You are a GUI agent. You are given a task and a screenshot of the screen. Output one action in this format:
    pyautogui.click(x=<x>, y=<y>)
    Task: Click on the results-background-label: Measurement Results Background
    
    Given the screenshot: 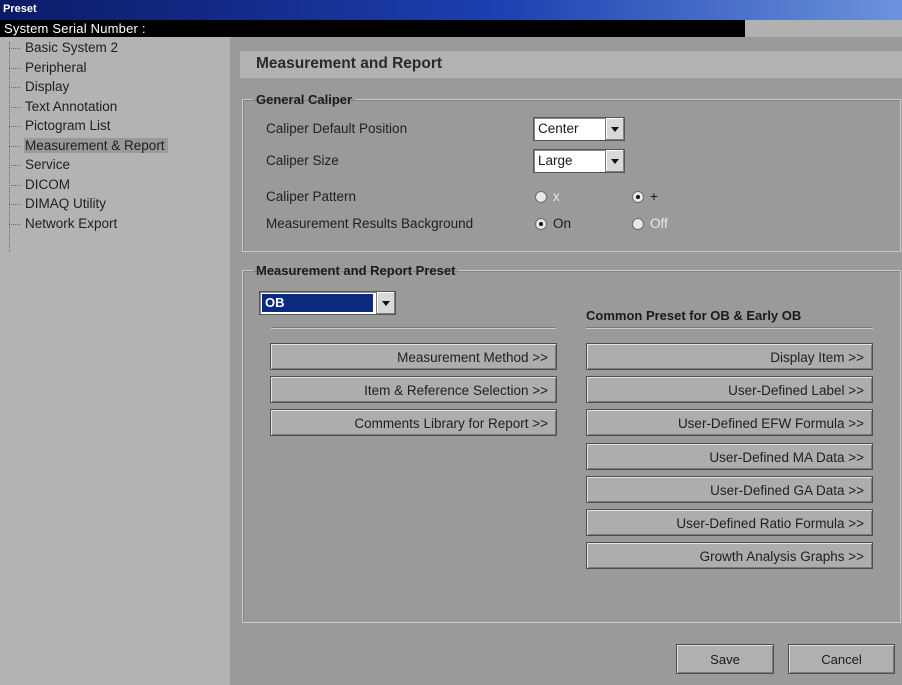 What is the action you would take?
    pyautogui.click(x=370, y=223)
    